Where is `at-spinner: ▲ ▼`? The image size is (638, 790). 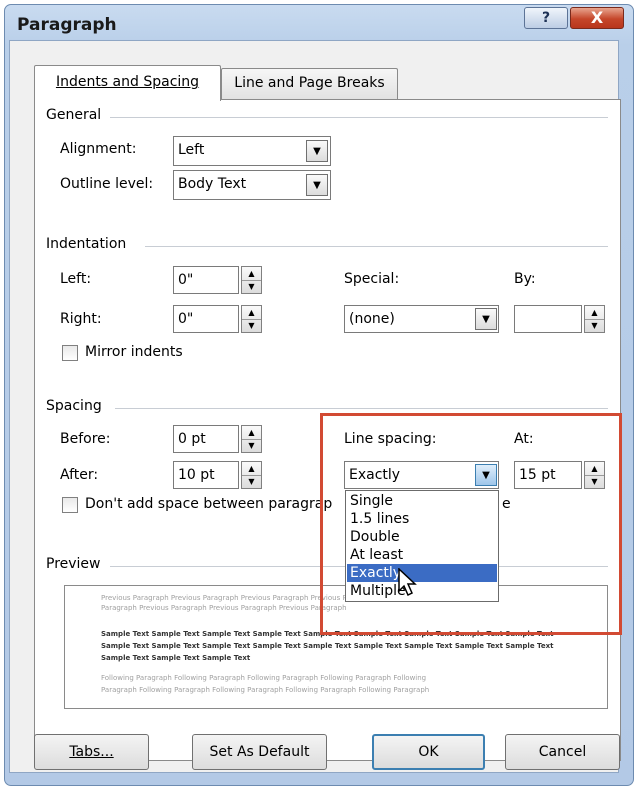
at-spinner: ▲ ▼ is located at coordinates (594, 475).